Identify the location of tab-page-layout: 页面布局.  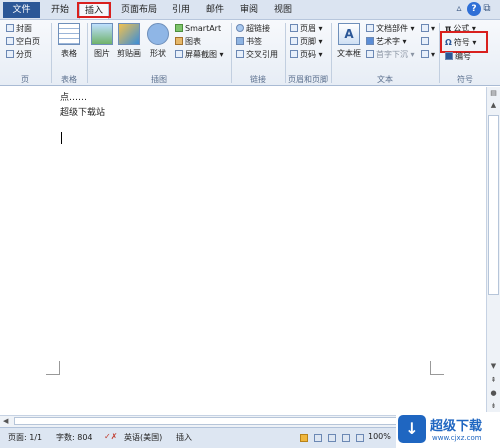
(139, 10).